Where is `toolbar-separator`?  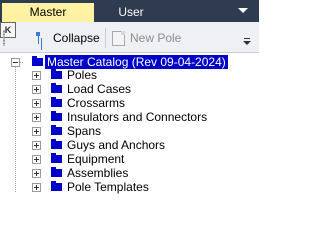 toolbar-separator is located at coordinates (105, 38).